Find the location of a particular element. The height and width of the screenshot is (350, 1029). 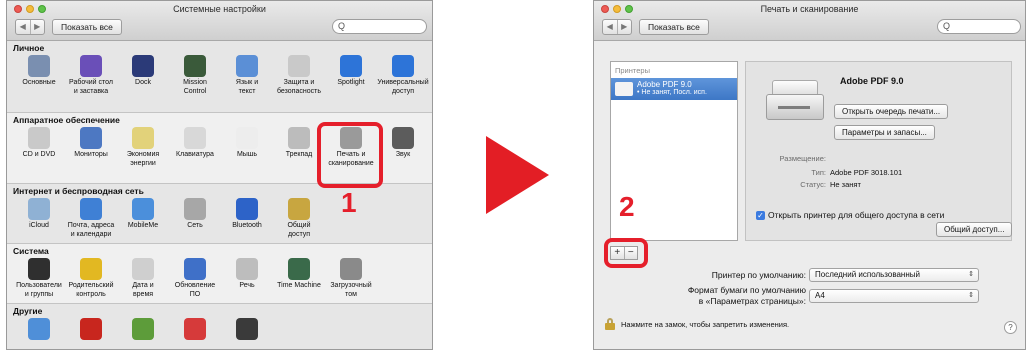

startup-disk-icon is located at coordinates (351, 269).